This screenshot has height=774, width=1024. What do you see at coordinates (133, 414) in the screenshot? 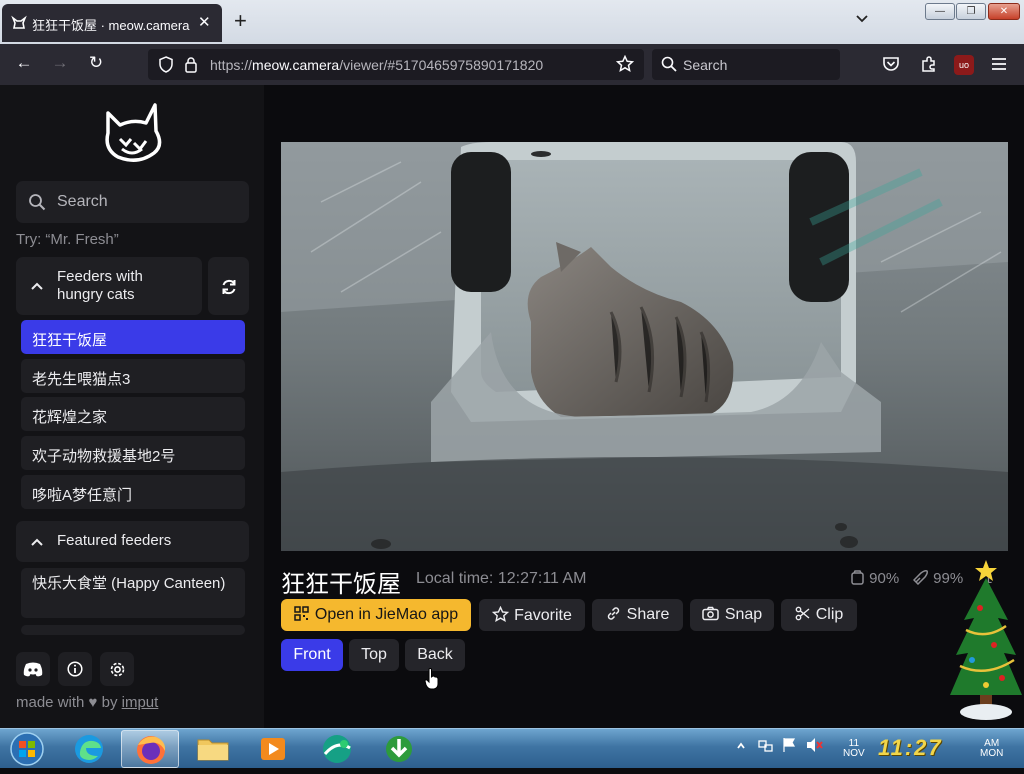
I see `feeder-item: 花辉煌之家` at bounding box center [133, 414].